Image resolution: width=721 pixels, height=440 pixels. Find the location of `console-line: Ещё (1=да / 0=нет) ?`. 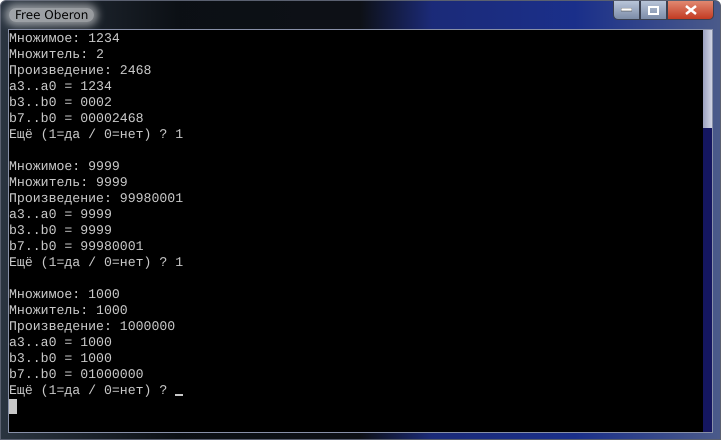

console-line: Ещё (1=да / 0=нет) ? is located at coordinates (88, 390).